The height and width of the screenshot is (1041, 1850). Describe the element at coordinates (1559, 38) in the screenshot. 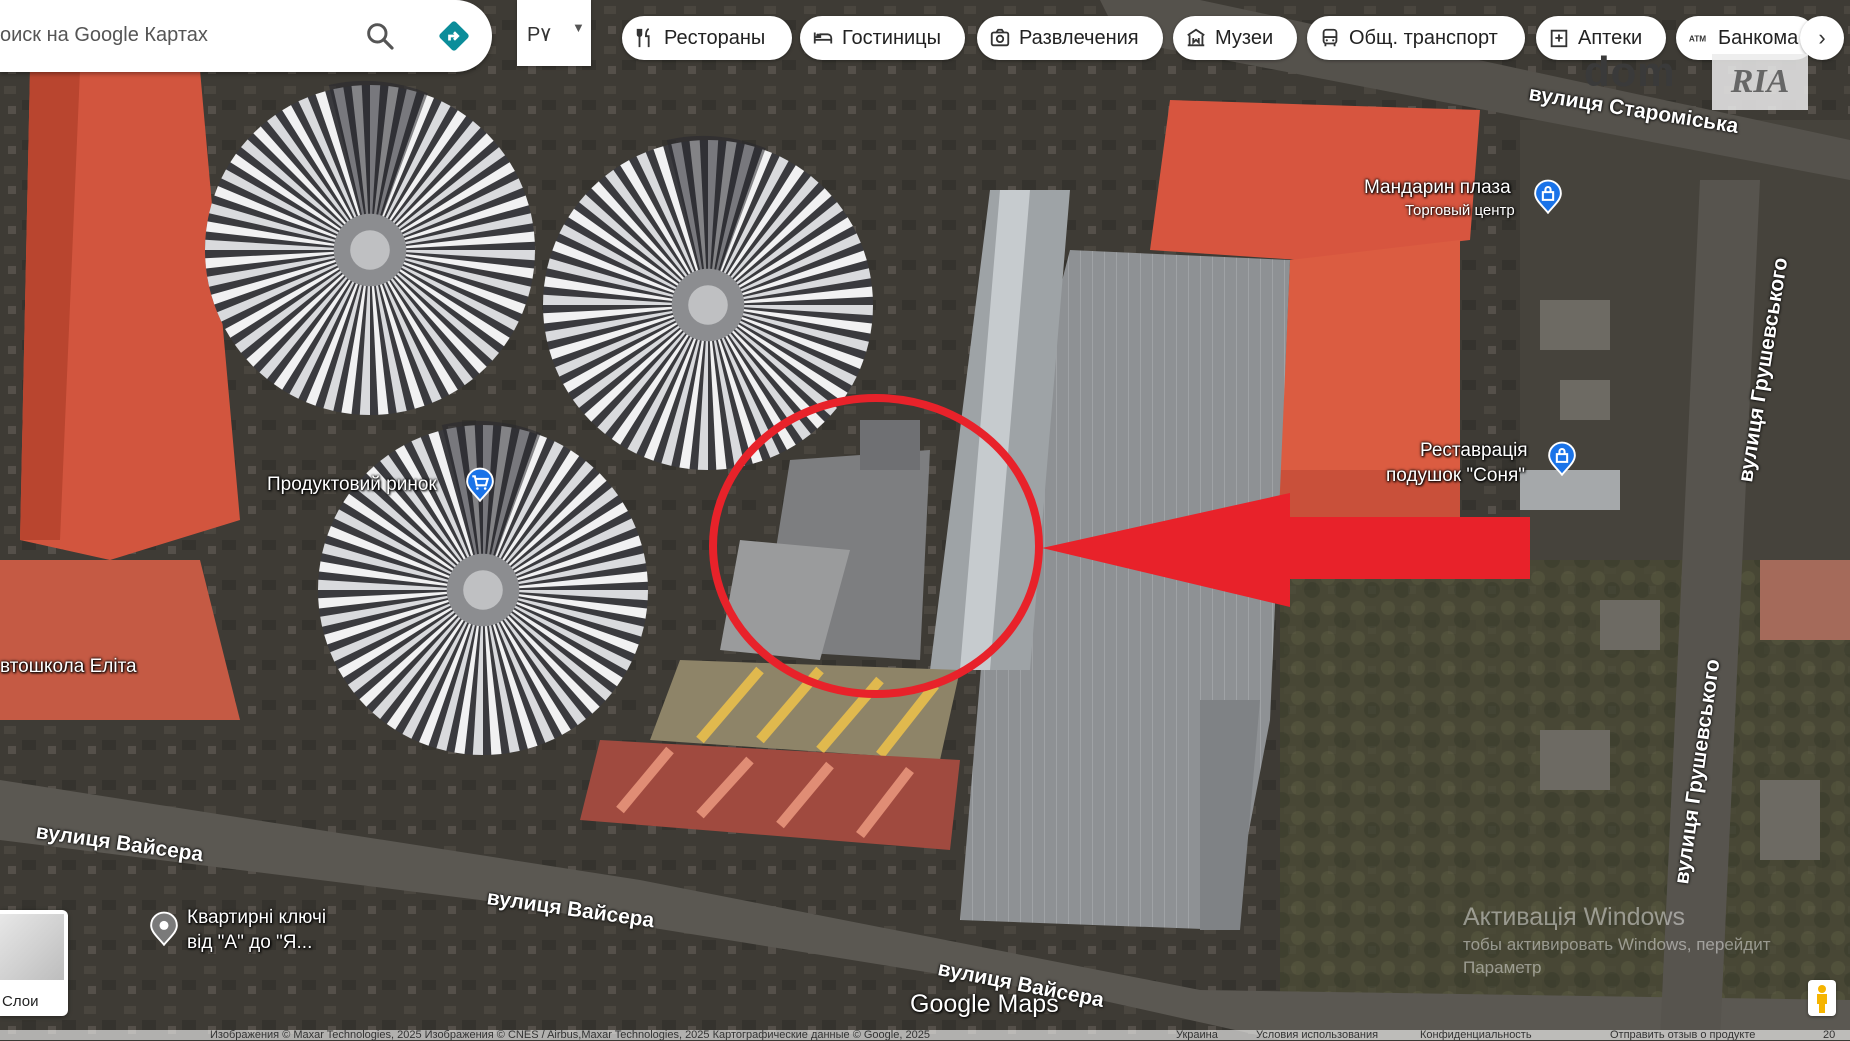

I see `pharmacy-icon` at that location.